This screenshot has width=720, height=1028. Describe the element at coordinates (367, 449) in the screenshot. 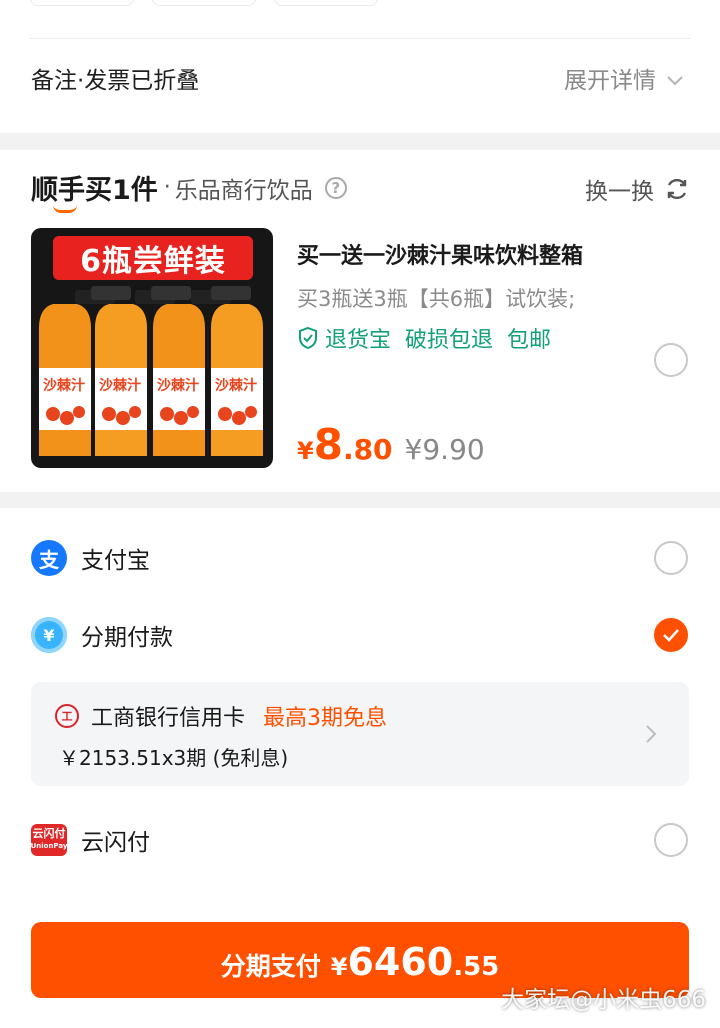

I see `price-decimal: .80` at that location.